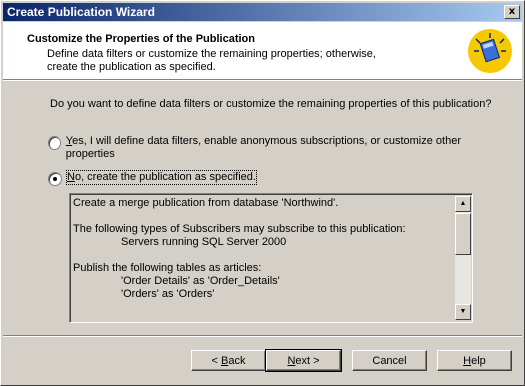  What do you see at coordinates (228, 360) in the screenshot?
I see `back-button: < Back` at bounding box center [228, 360].